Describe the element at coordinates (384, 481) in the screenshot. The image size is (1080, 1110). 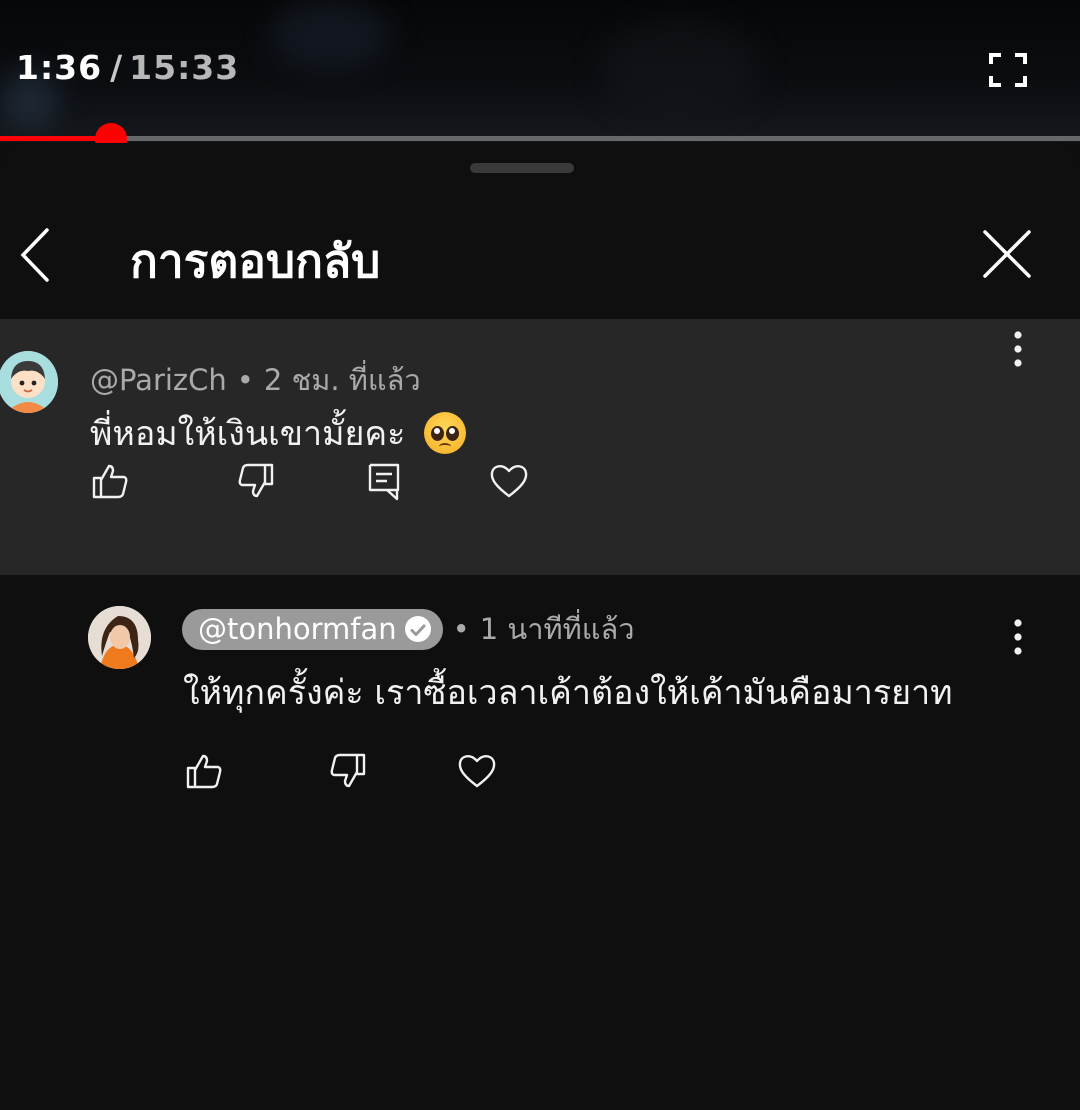
I see `reply-icon` at that location.